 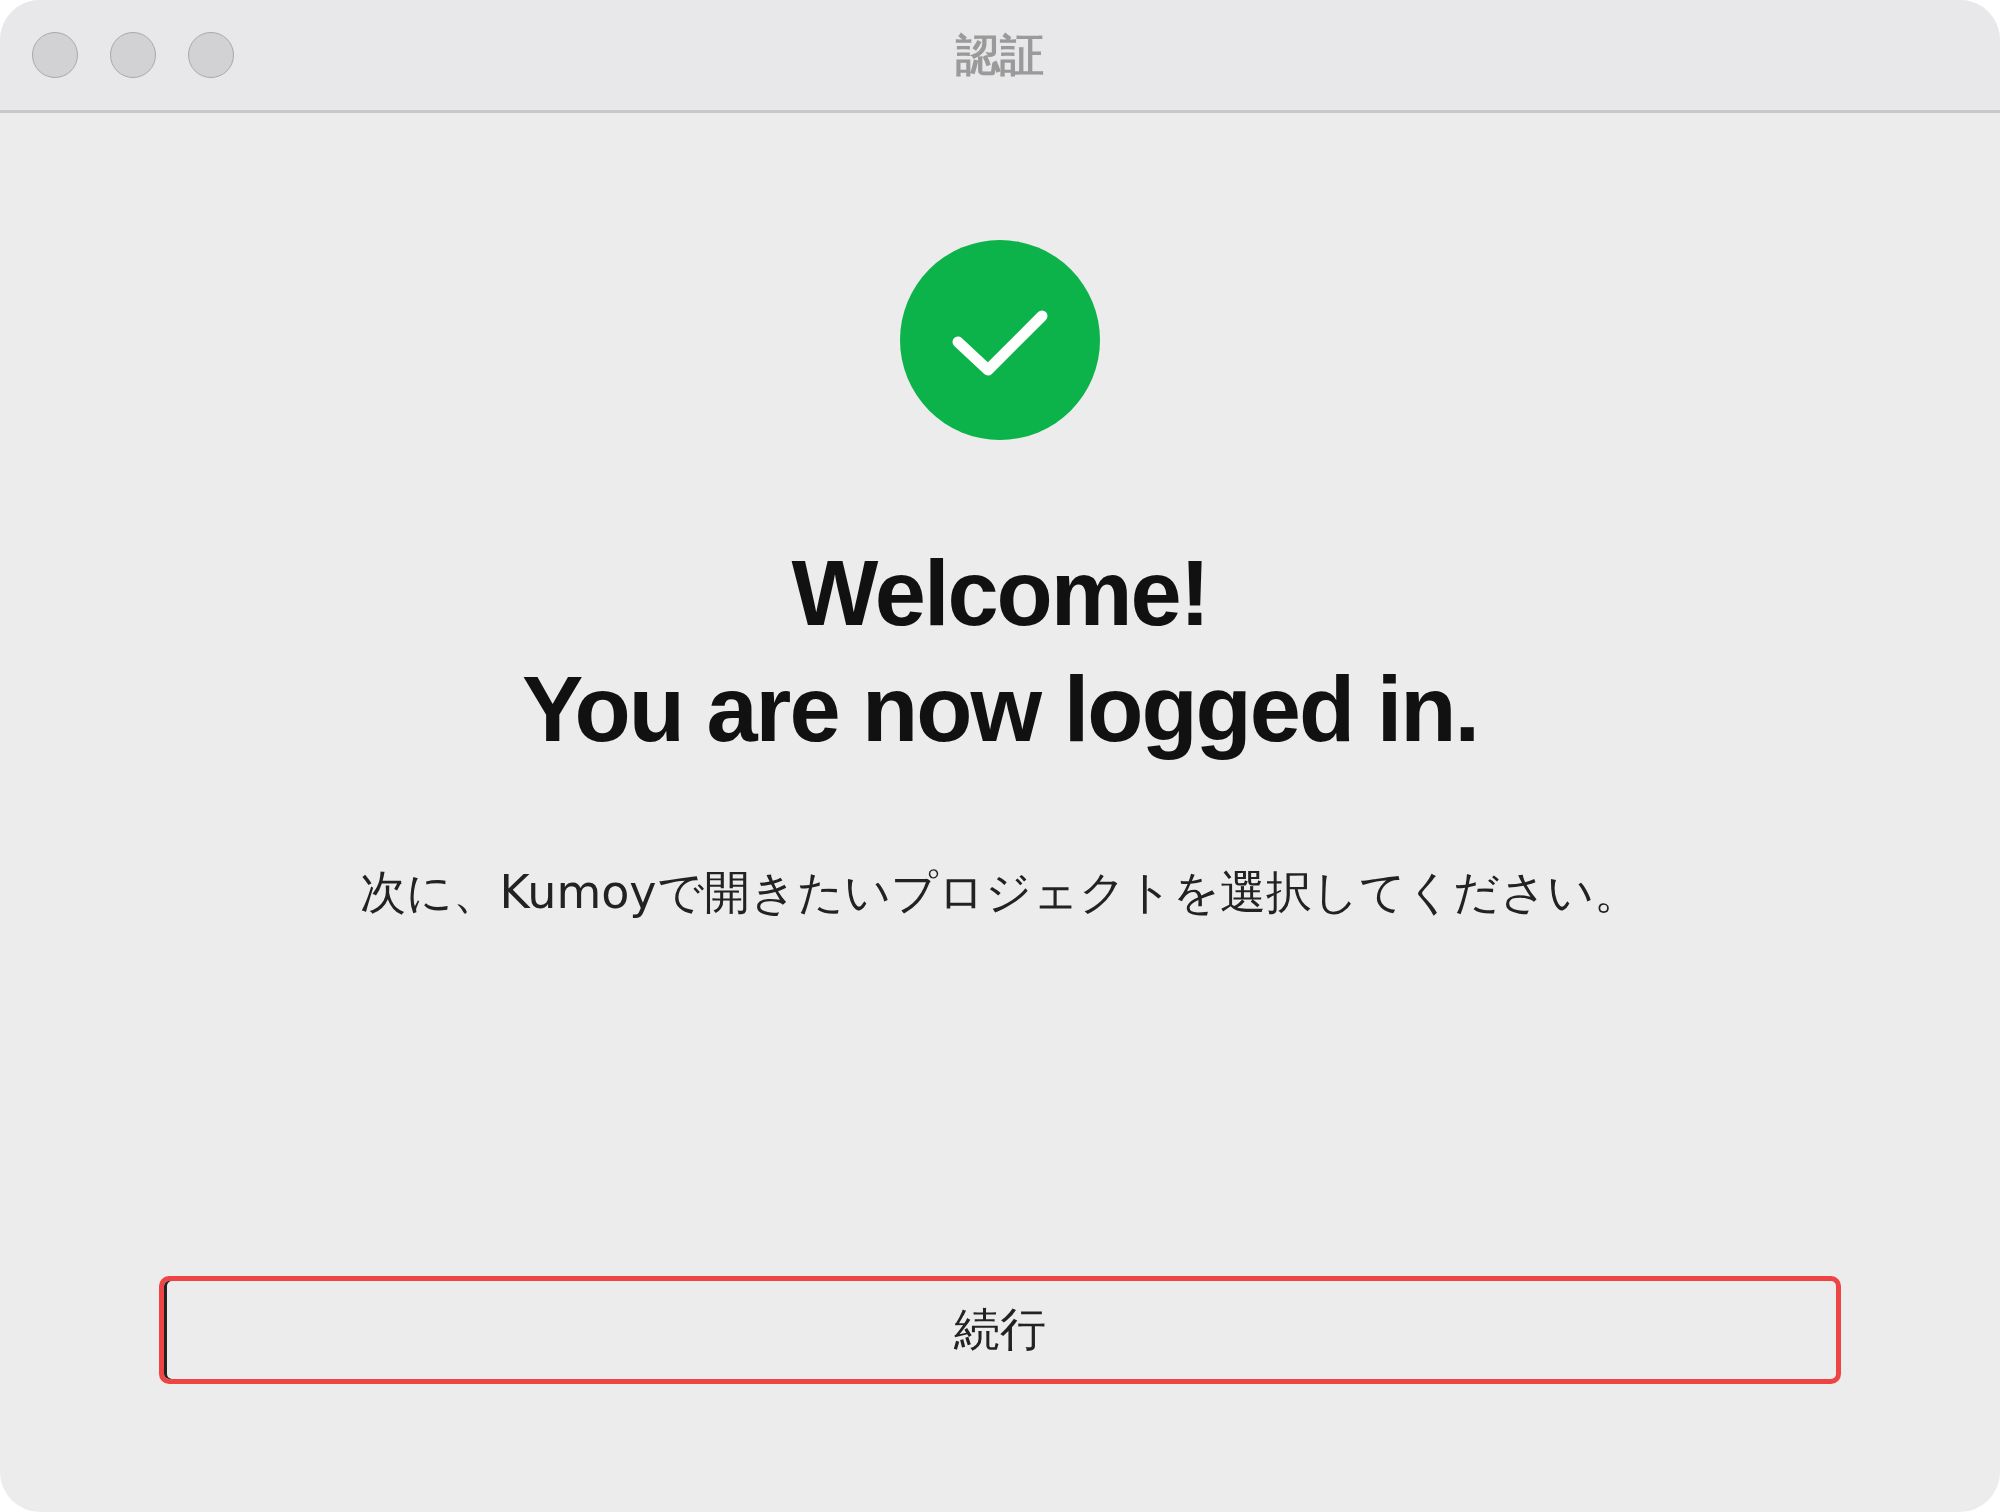 What do you see at coordinates (1000, 593) in the screenshot?
I see `welcome-heading: Welcome!` at bounding box center [1000, 593].